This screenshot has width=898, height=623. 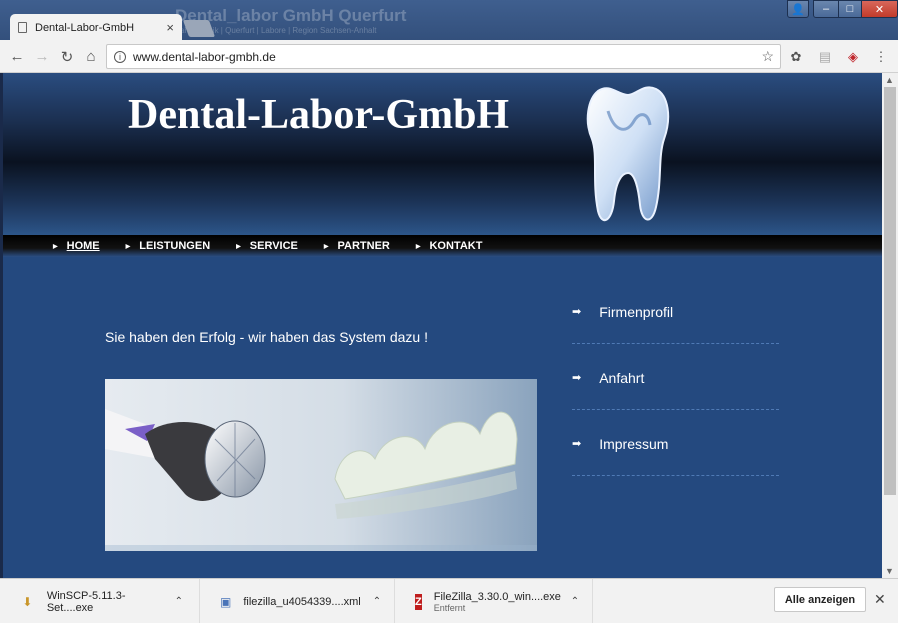 What do you see at coordinates (825, 57) in the screenshot?
I see `extension-icon-2: ▤` at bounding box center [825, 57].